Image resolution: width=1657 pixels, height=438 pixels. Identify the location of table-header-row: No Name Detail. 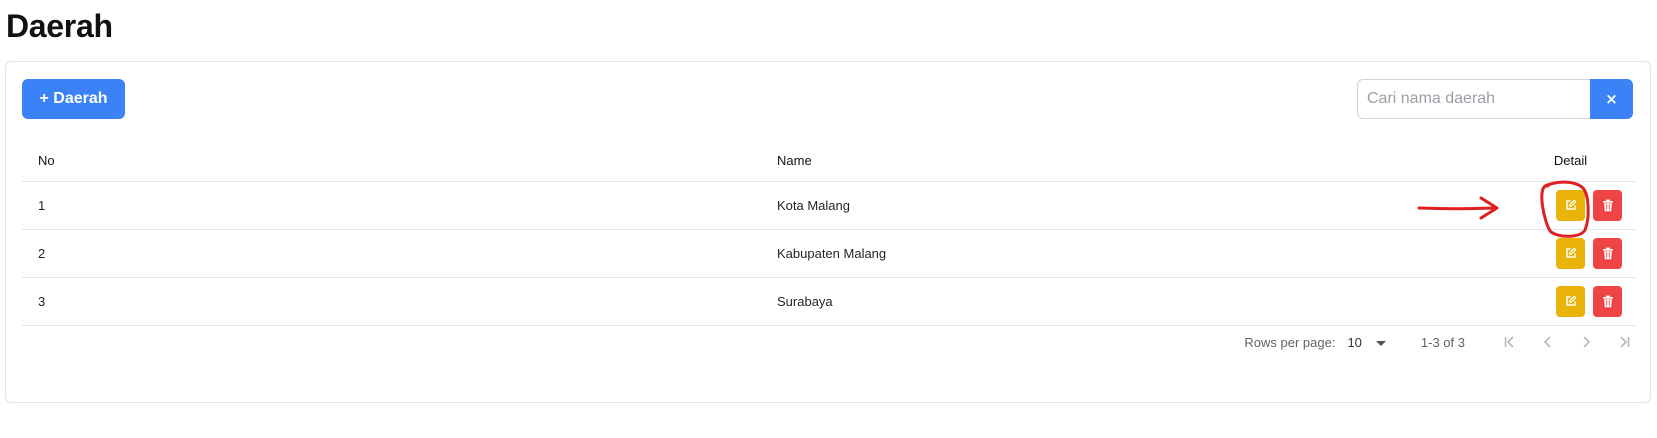
(829, 161).